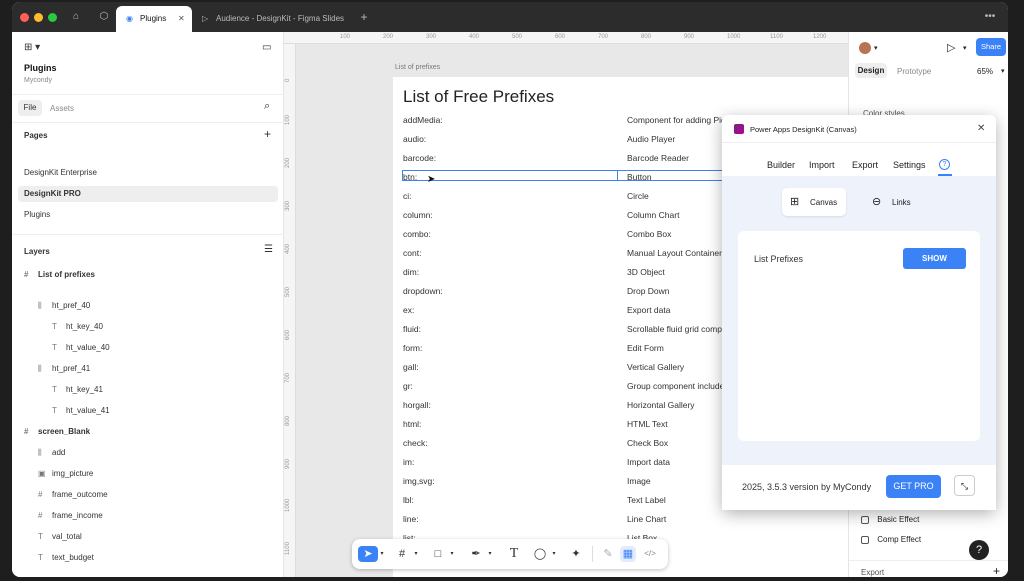 The height and width of the screenshot is (581, 1024). What do you see at coordinates (267, 106) in the screenshot?
I see `search-icon: ⌕` at bounding box center [267, 106].